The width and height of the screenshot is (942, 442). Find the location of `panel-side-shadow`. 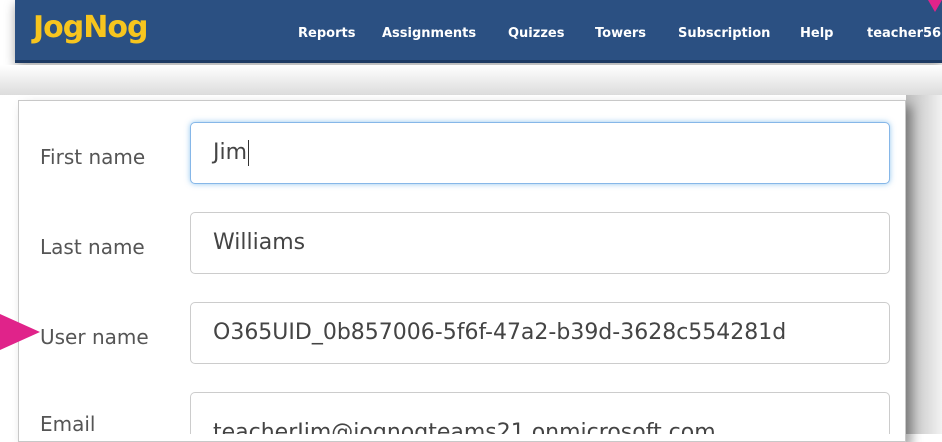

panel-side-shadow is located at coordinates (924, 264).